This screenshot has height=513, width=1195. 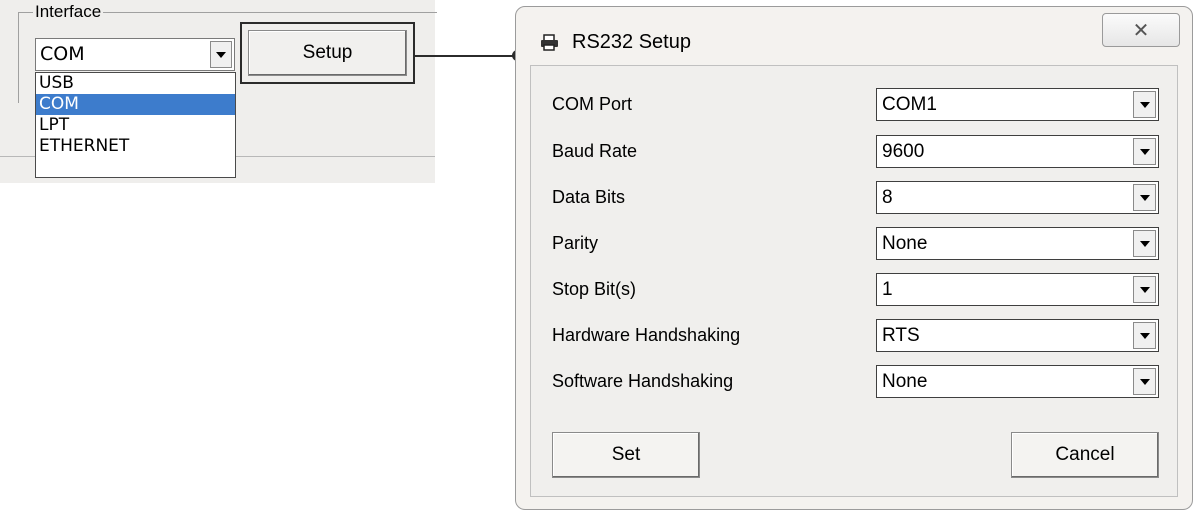 What do you see at coordinates (905, 243) in the screenshot?
I see `parity-value: None` at bounding box center [905, 243].